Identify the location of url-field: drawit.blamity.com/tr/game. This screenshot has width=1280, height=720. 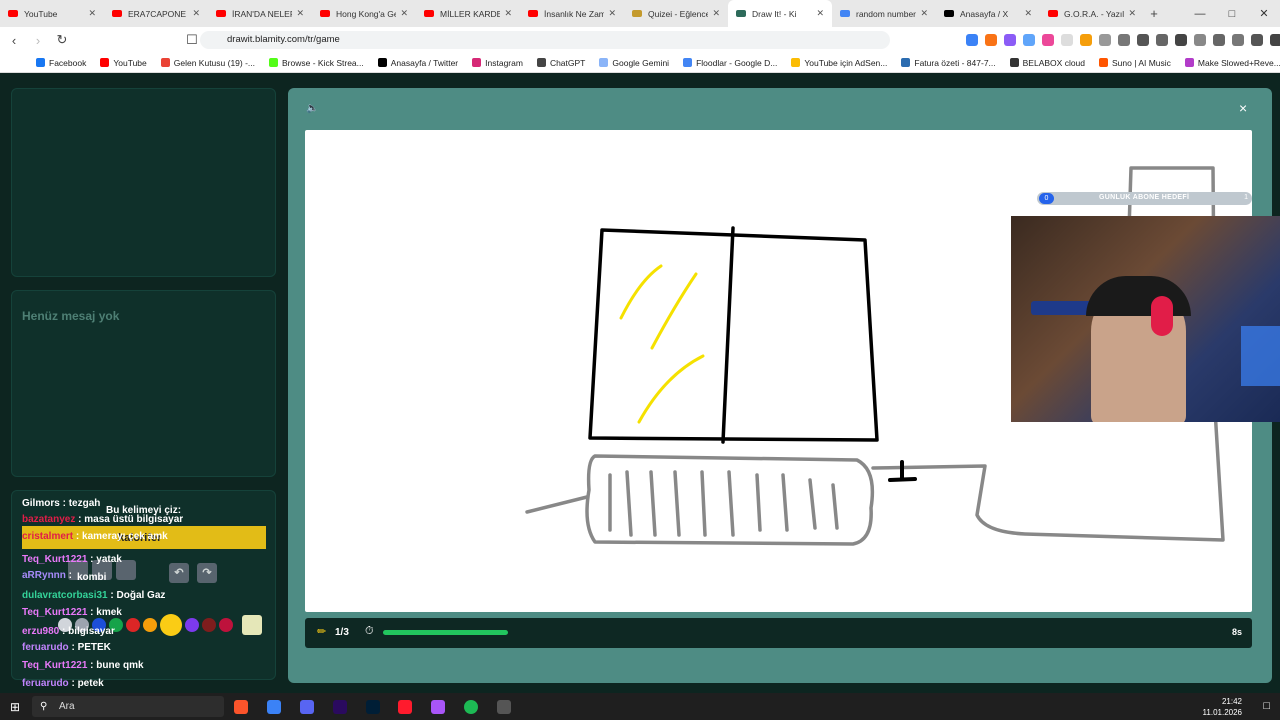
(545, 40).